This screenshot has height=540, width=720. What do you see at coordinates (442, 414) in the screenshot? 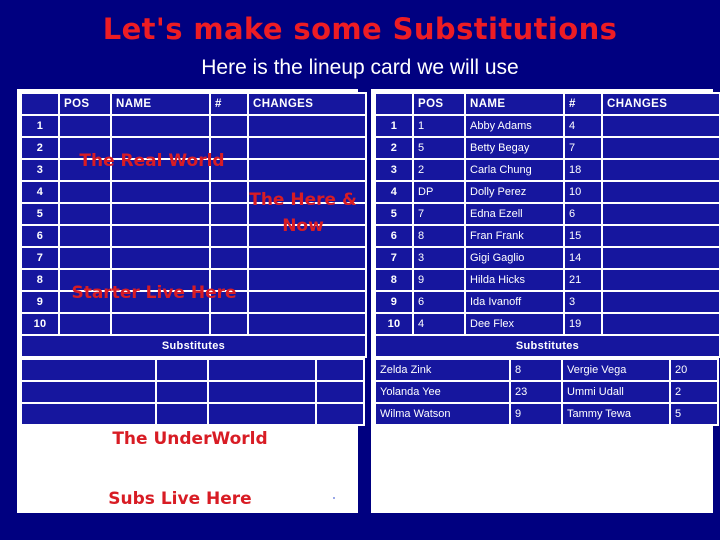
I see `sub-name-1: Wilma Watson` at bounding box center [442, 414].